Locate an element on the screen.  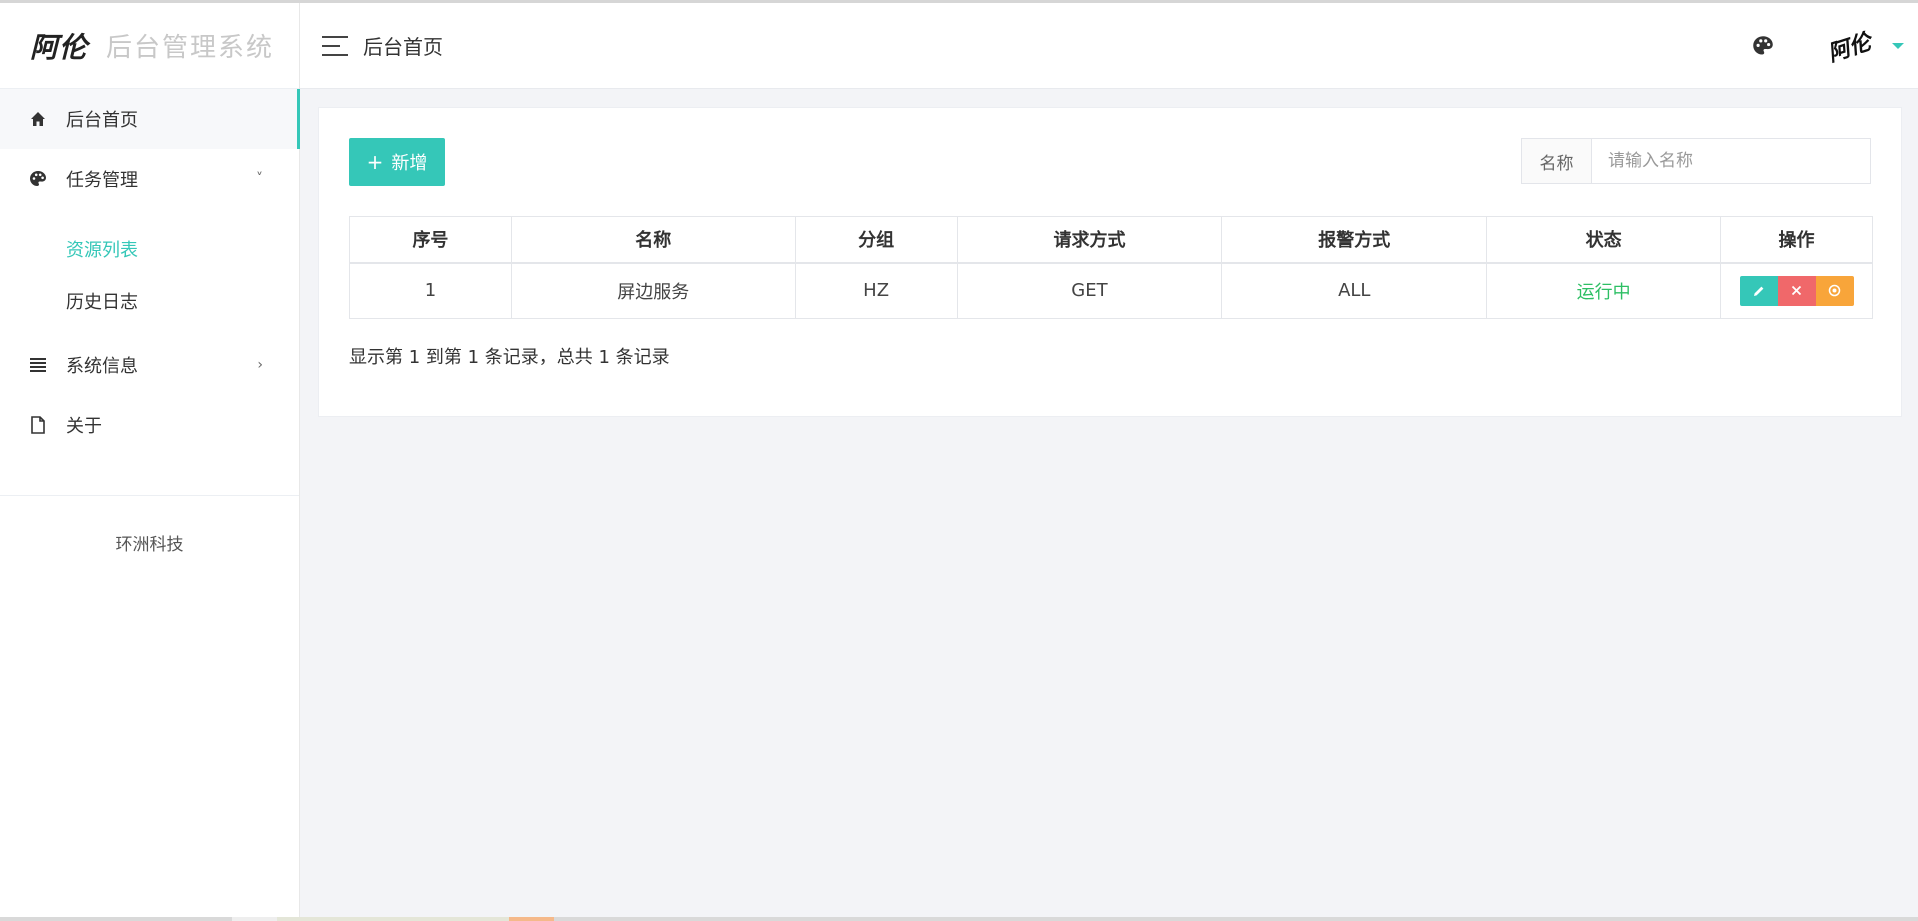
page-title: 后台首页 is located at coordinates (403, 47).